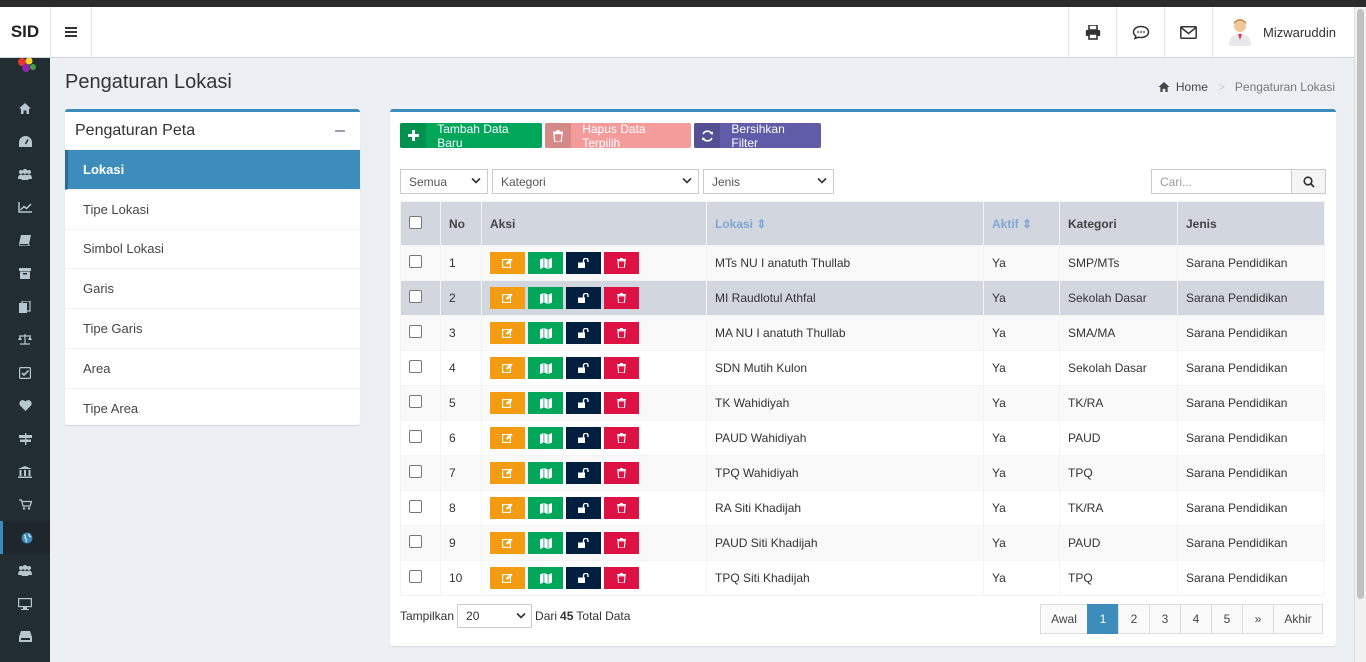 Image resolution: width=1366 pixels, height=662 pixels. I want to click on menu-item-tipe-area: Tipe Area, so click(212, 409).